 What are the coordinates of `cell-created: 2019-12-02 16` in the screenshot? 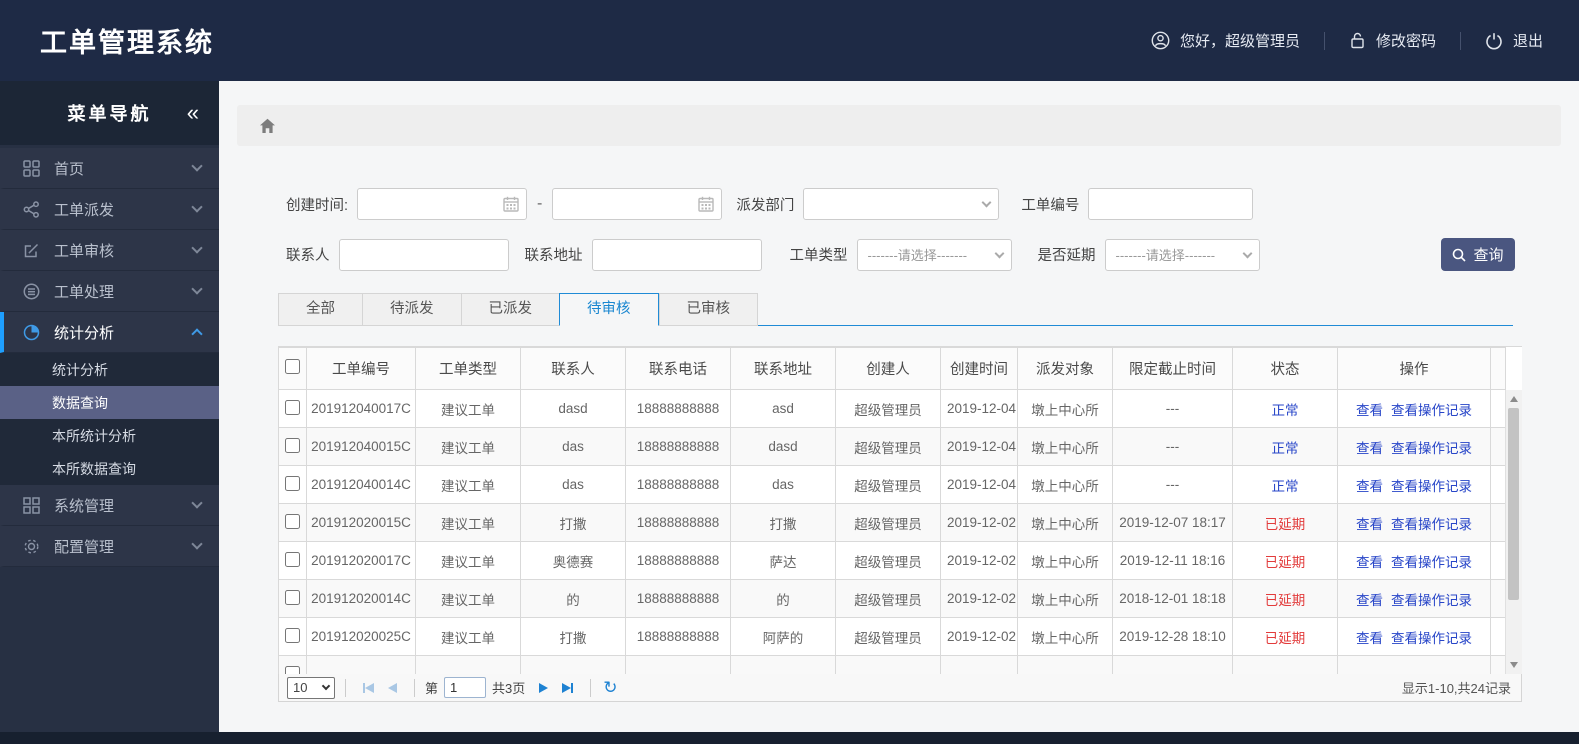 It's located at (979, 598).